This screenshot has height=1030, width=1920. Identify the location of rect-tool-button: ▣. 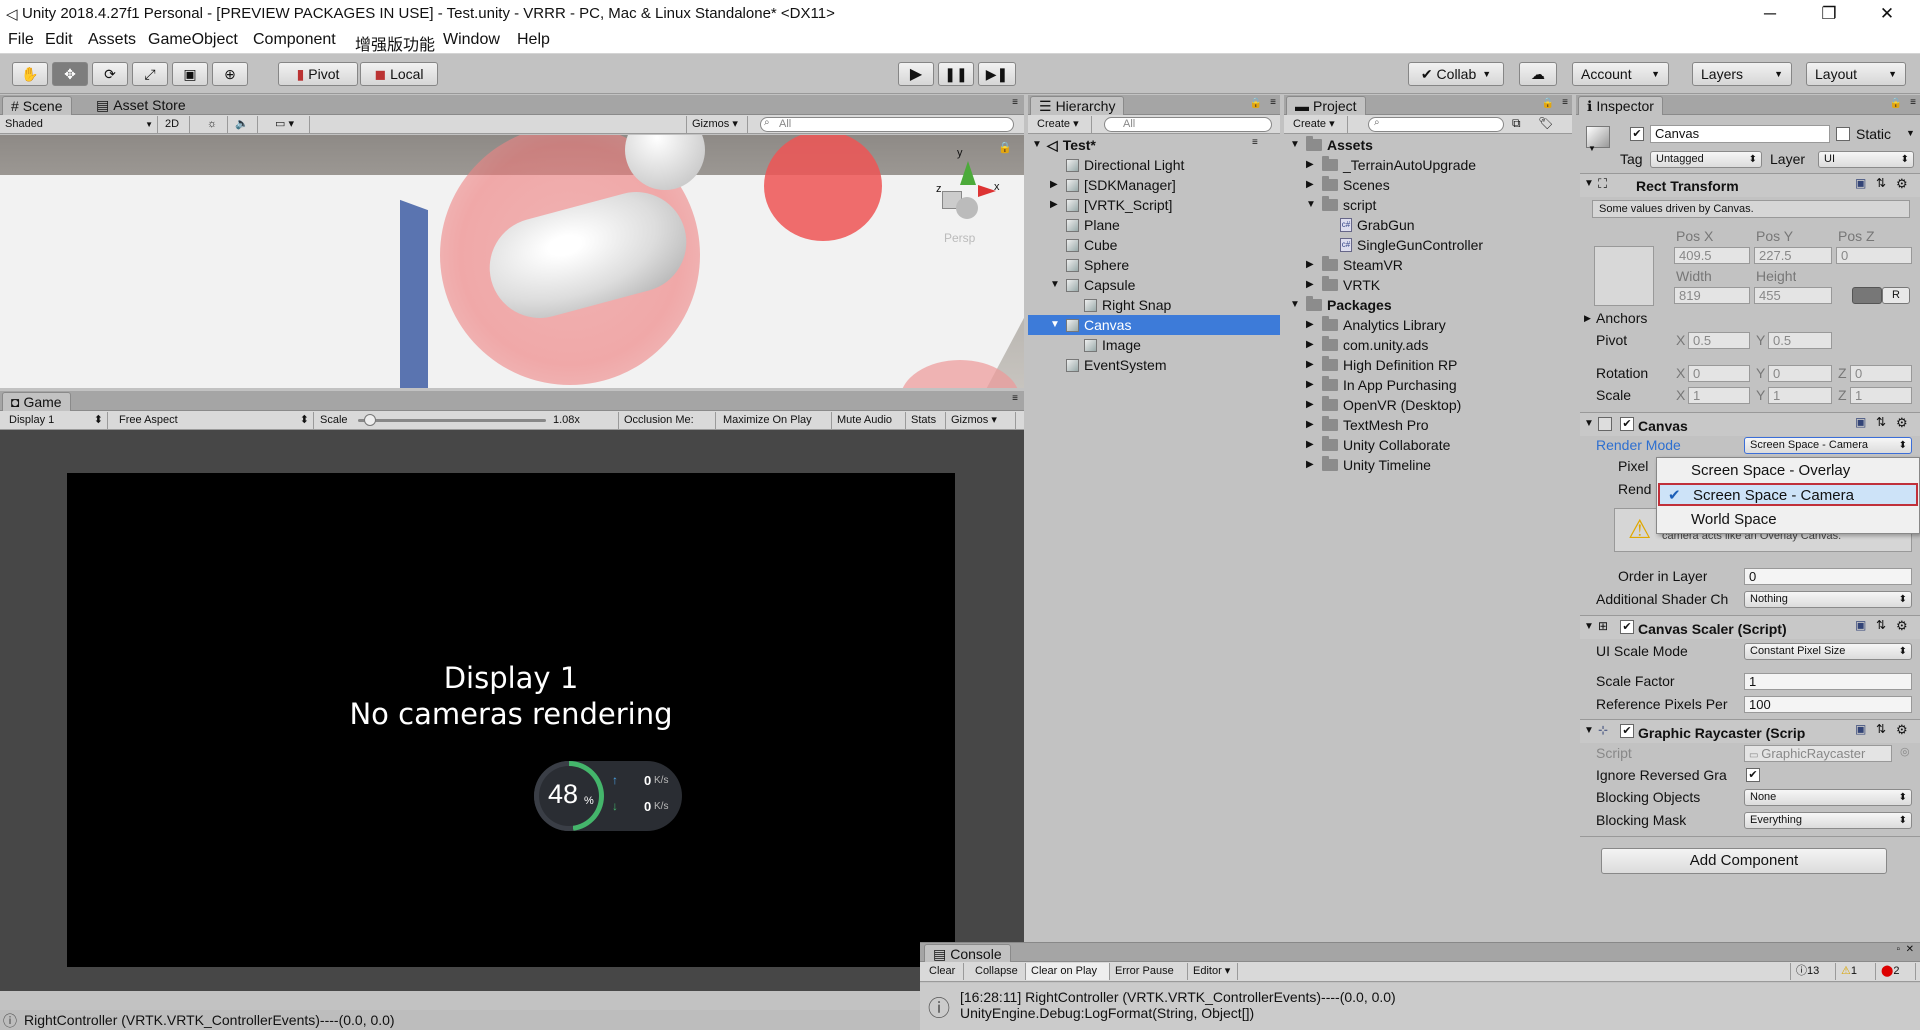
(190, 74).